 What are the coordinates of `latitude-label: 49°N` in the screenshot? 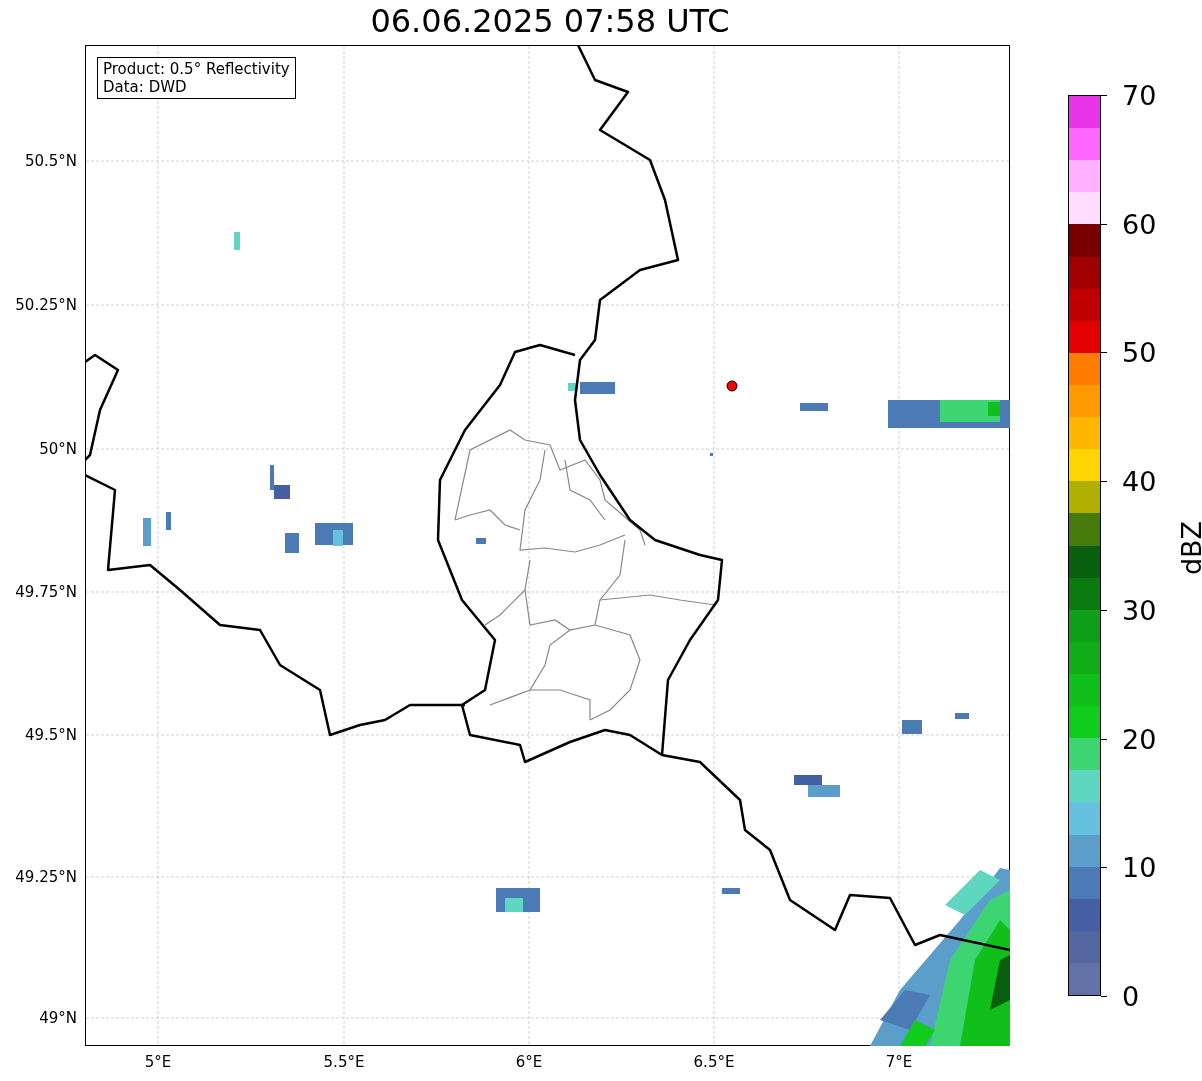 It's located at (58, 1018).